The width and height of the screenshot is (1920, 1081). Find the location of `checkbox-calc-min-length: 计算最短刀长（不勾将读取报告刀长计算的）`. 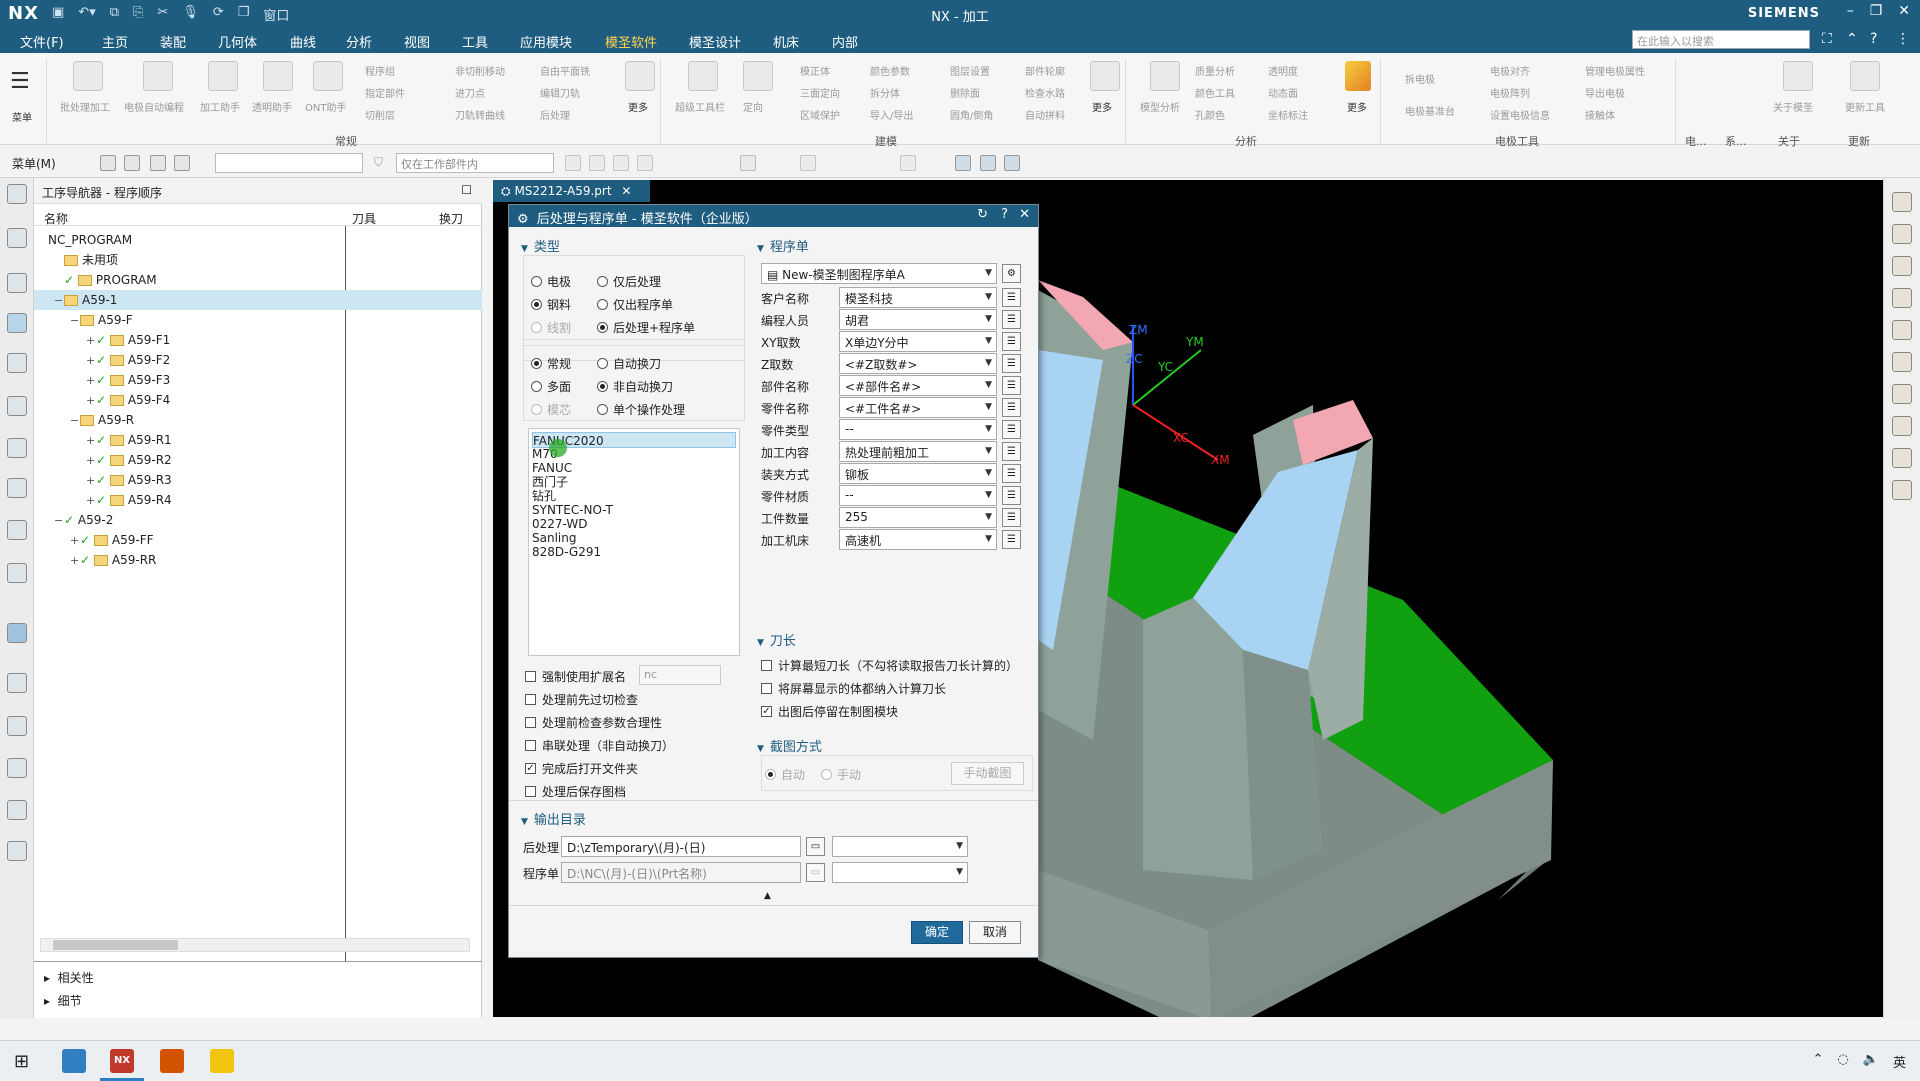

checkbox-calc-min-length: 计算最短刀长（不勾将读取报告刀长计算的） is located at coordinates (889, 665).